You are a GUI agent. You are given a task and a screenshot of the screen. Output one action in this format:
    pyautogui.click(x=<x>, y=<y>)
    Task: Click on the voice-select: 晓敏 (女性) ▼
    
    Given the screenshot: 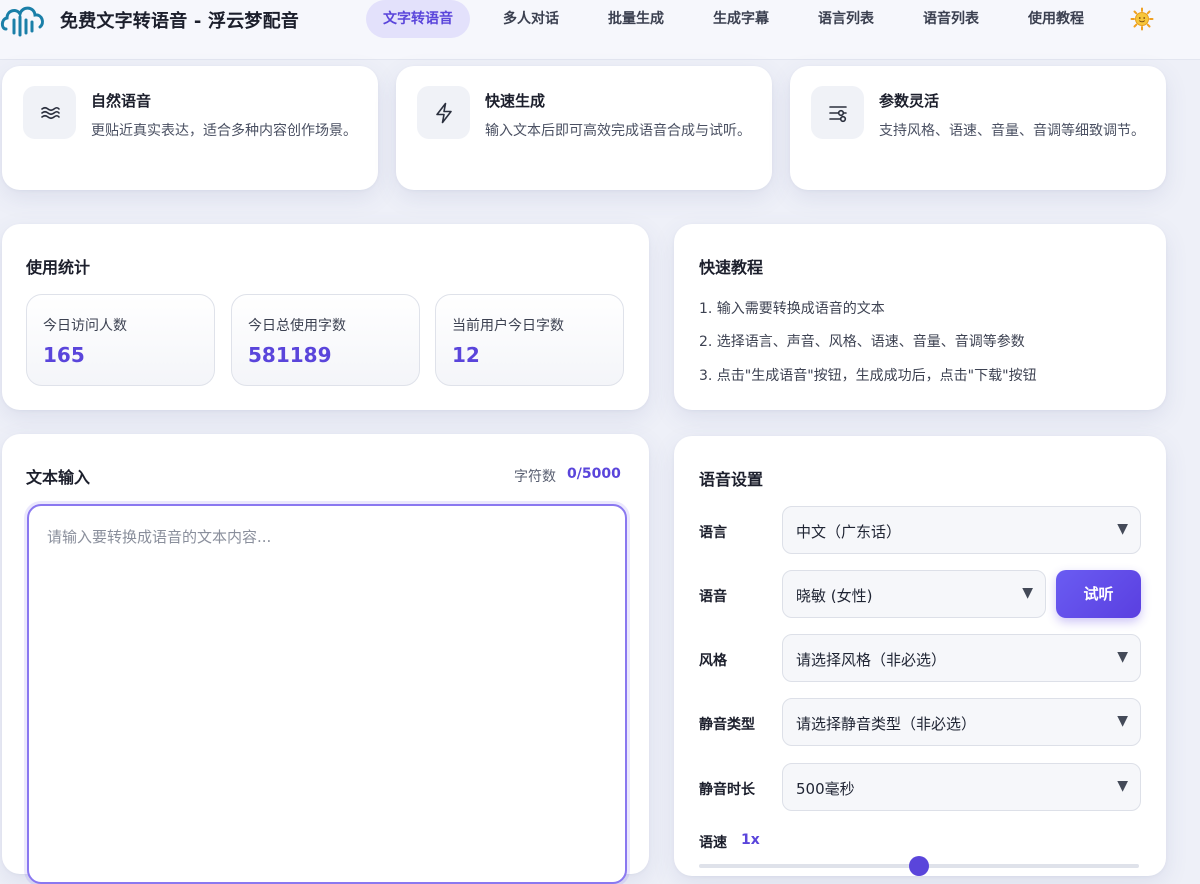 What is the action you would take?
    pyautogui.click(x=914, y=594)
    